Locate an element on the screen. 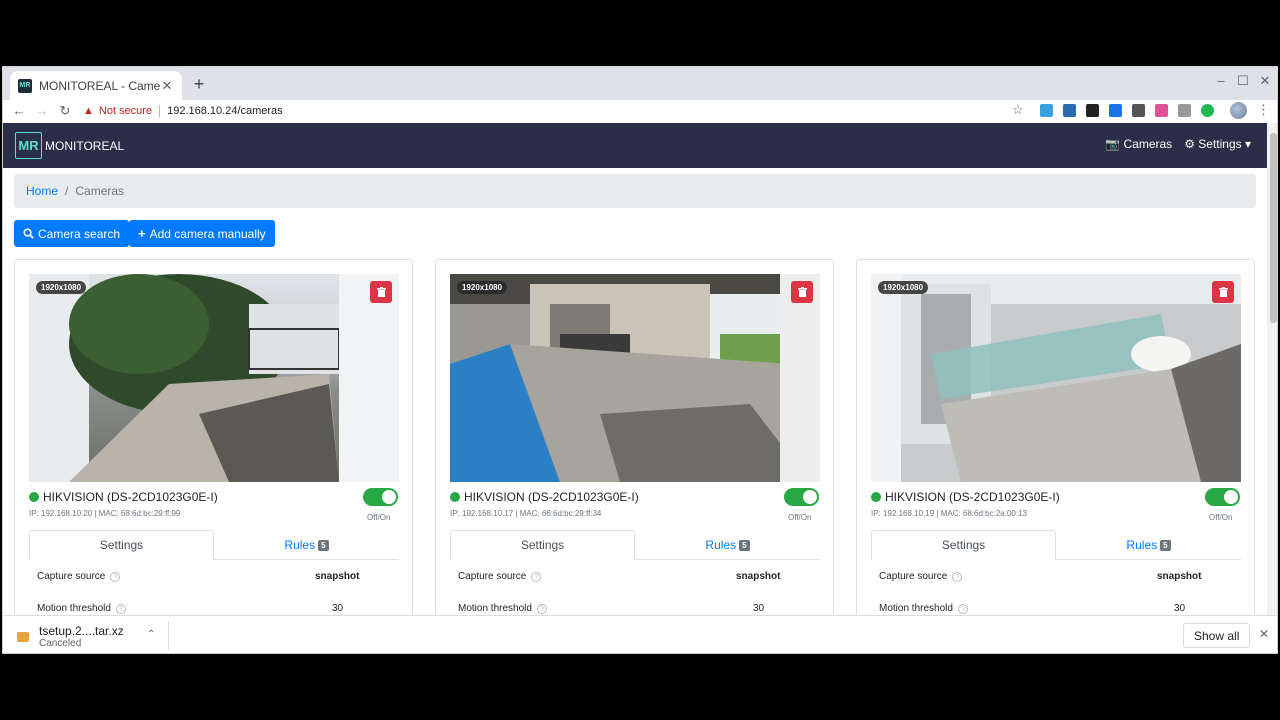 Image resolution: width=1280 pixels, height=720 pixels. not-secure-label: Not secure is located at coordinates (125, 111).